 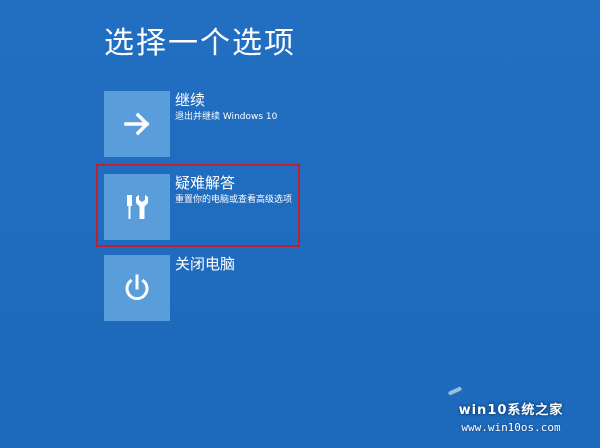 I want to click on mouse-cursor-icon, so click(x=455, y=391).